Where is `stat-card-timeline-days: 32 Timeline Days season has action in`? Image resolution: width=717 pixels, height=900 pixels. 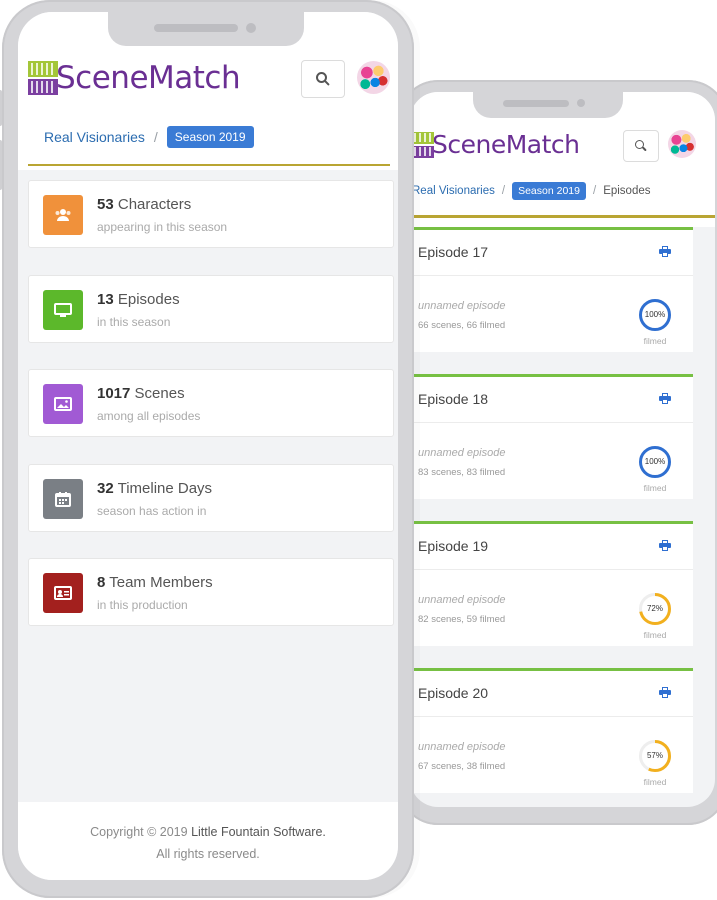 stat-card-timeline-days: 32 Timeline Days season has action in is located at coordinates (211, 498).